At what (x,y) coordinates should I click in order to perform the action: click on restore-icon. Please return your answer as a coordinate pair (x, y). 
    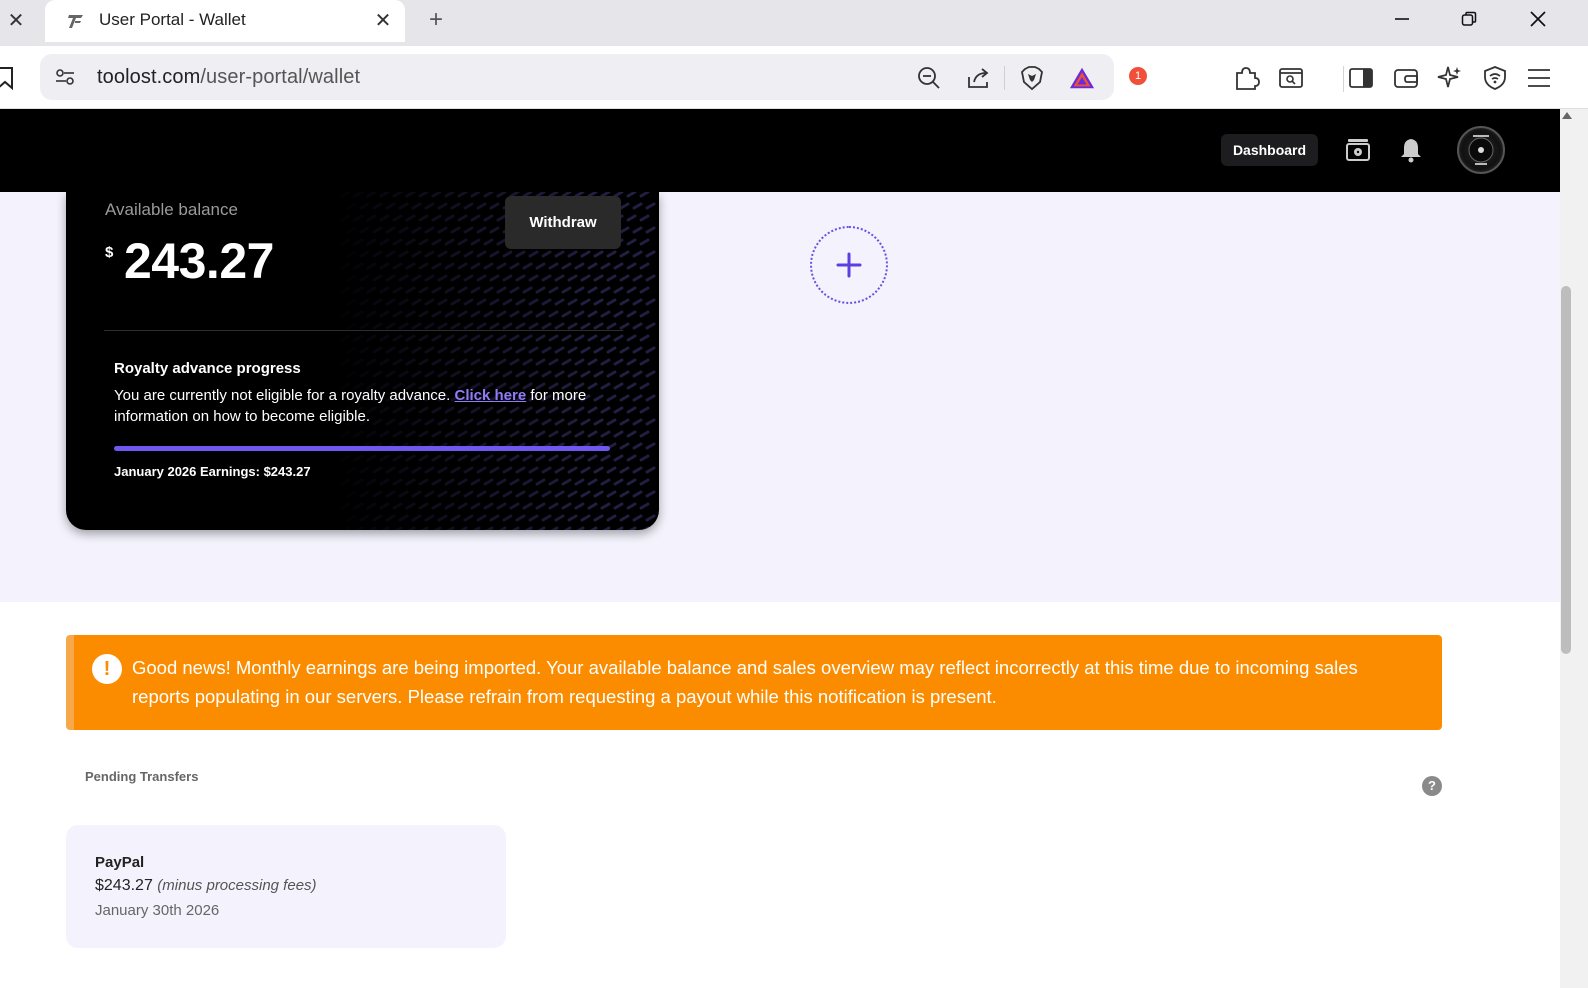
    Looking at the image, I should click on (1469, 19).